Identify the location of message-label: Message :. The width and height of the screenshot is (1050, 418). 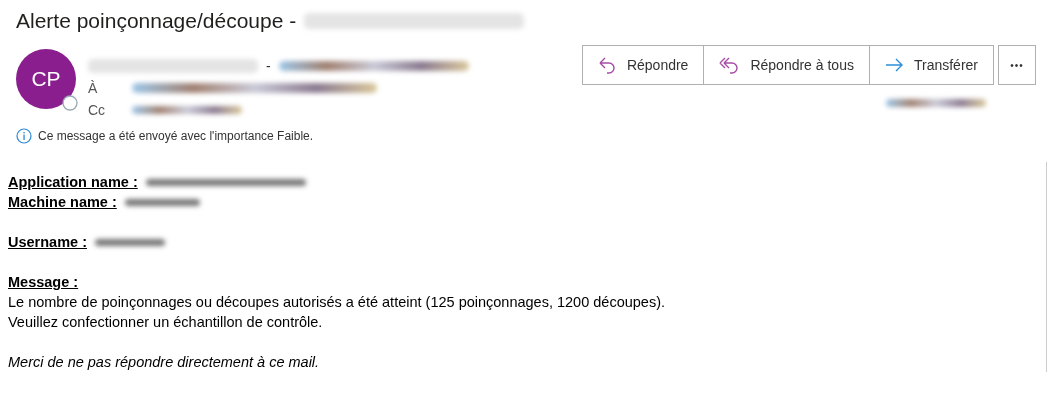
(43, 282).